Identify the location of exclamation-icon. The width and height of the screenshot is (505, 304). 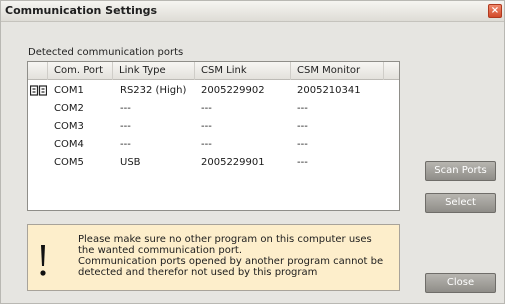
(43, 260).